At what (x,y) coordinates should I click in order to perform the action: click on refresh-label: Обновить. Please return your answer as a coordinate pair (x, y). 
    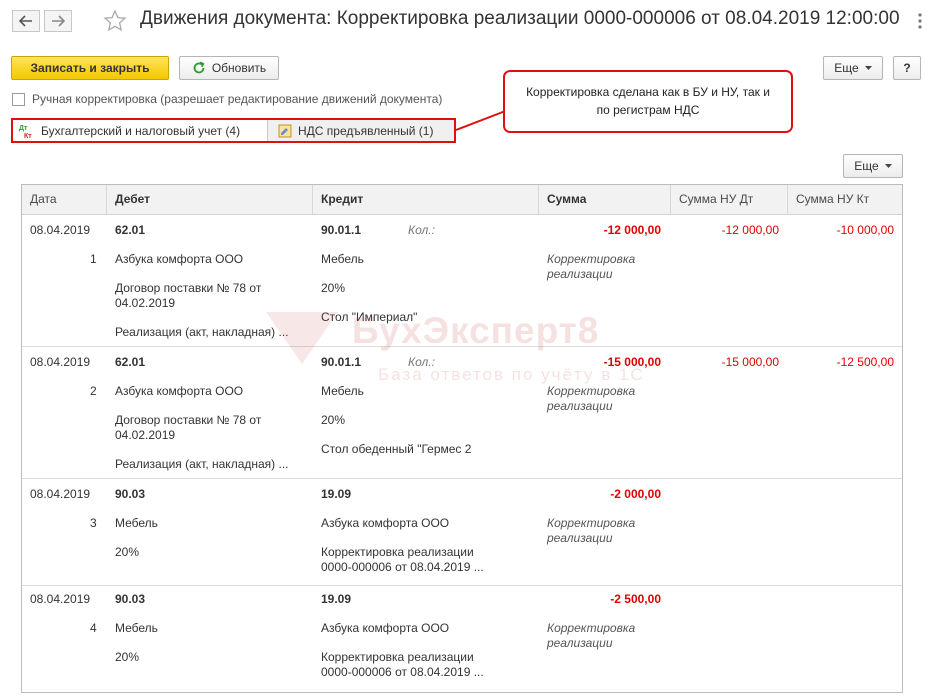
    Looking at the image, I should click on (239, 68).